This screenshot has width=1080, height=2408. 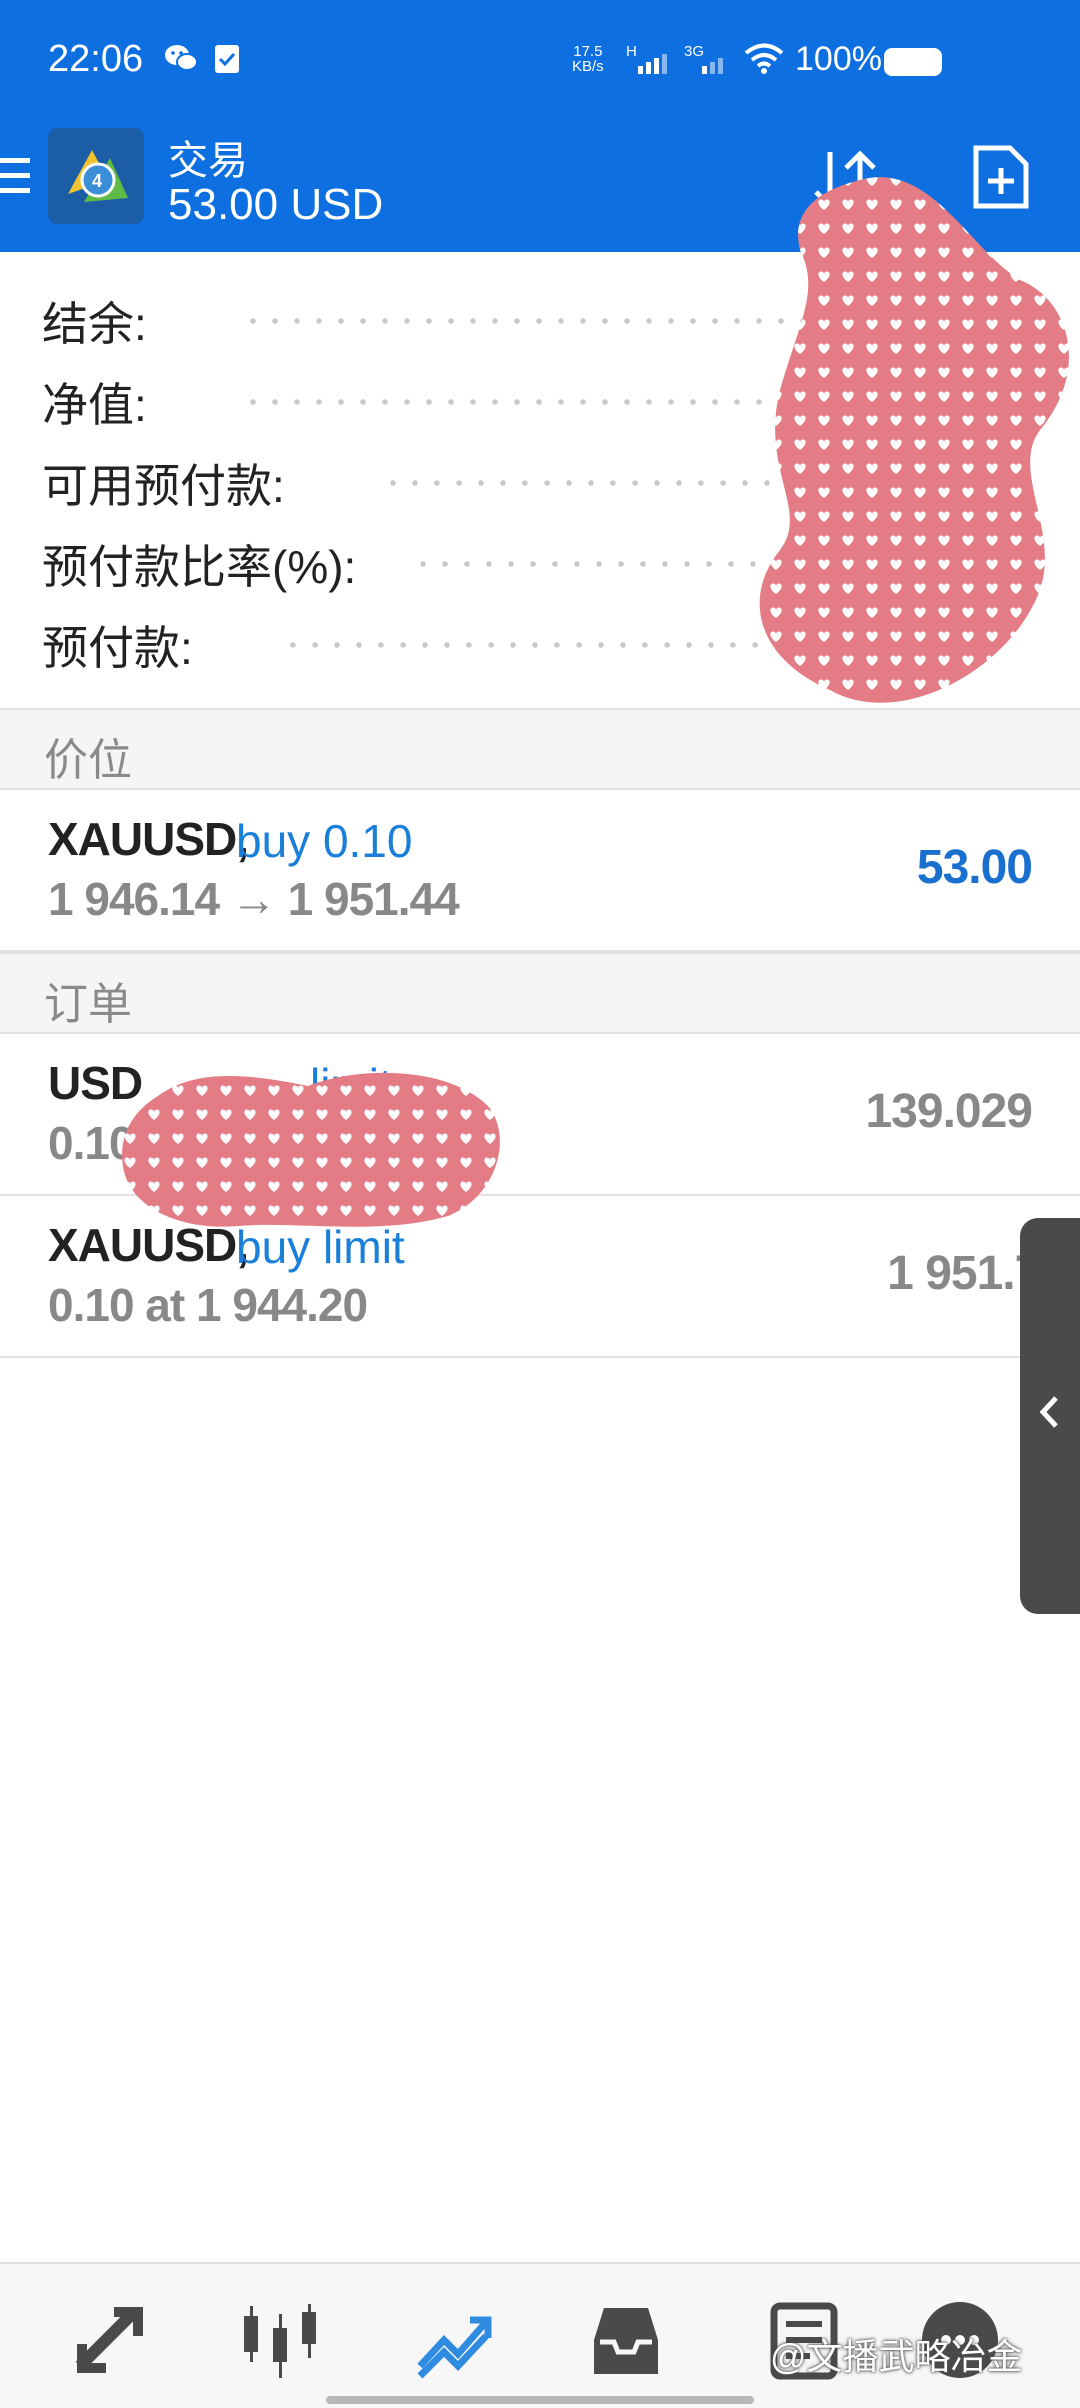 I want to click on page-title: 交易, so click(x=208, y=161).